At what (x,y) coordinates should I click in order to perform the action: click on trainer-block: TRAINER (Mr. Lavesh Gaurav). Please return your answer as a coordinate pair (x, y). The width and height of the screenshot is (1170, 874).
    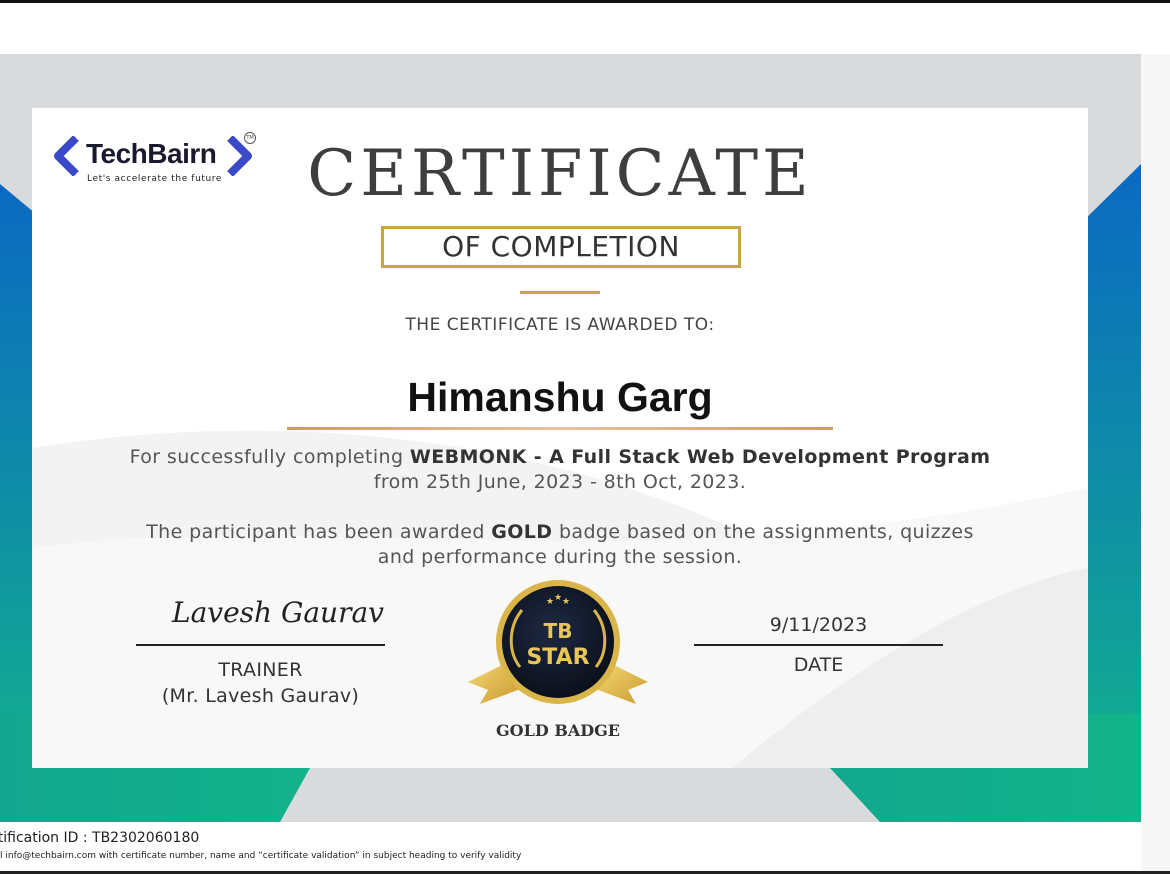
    Looking at the image, I should click on (260, 683).